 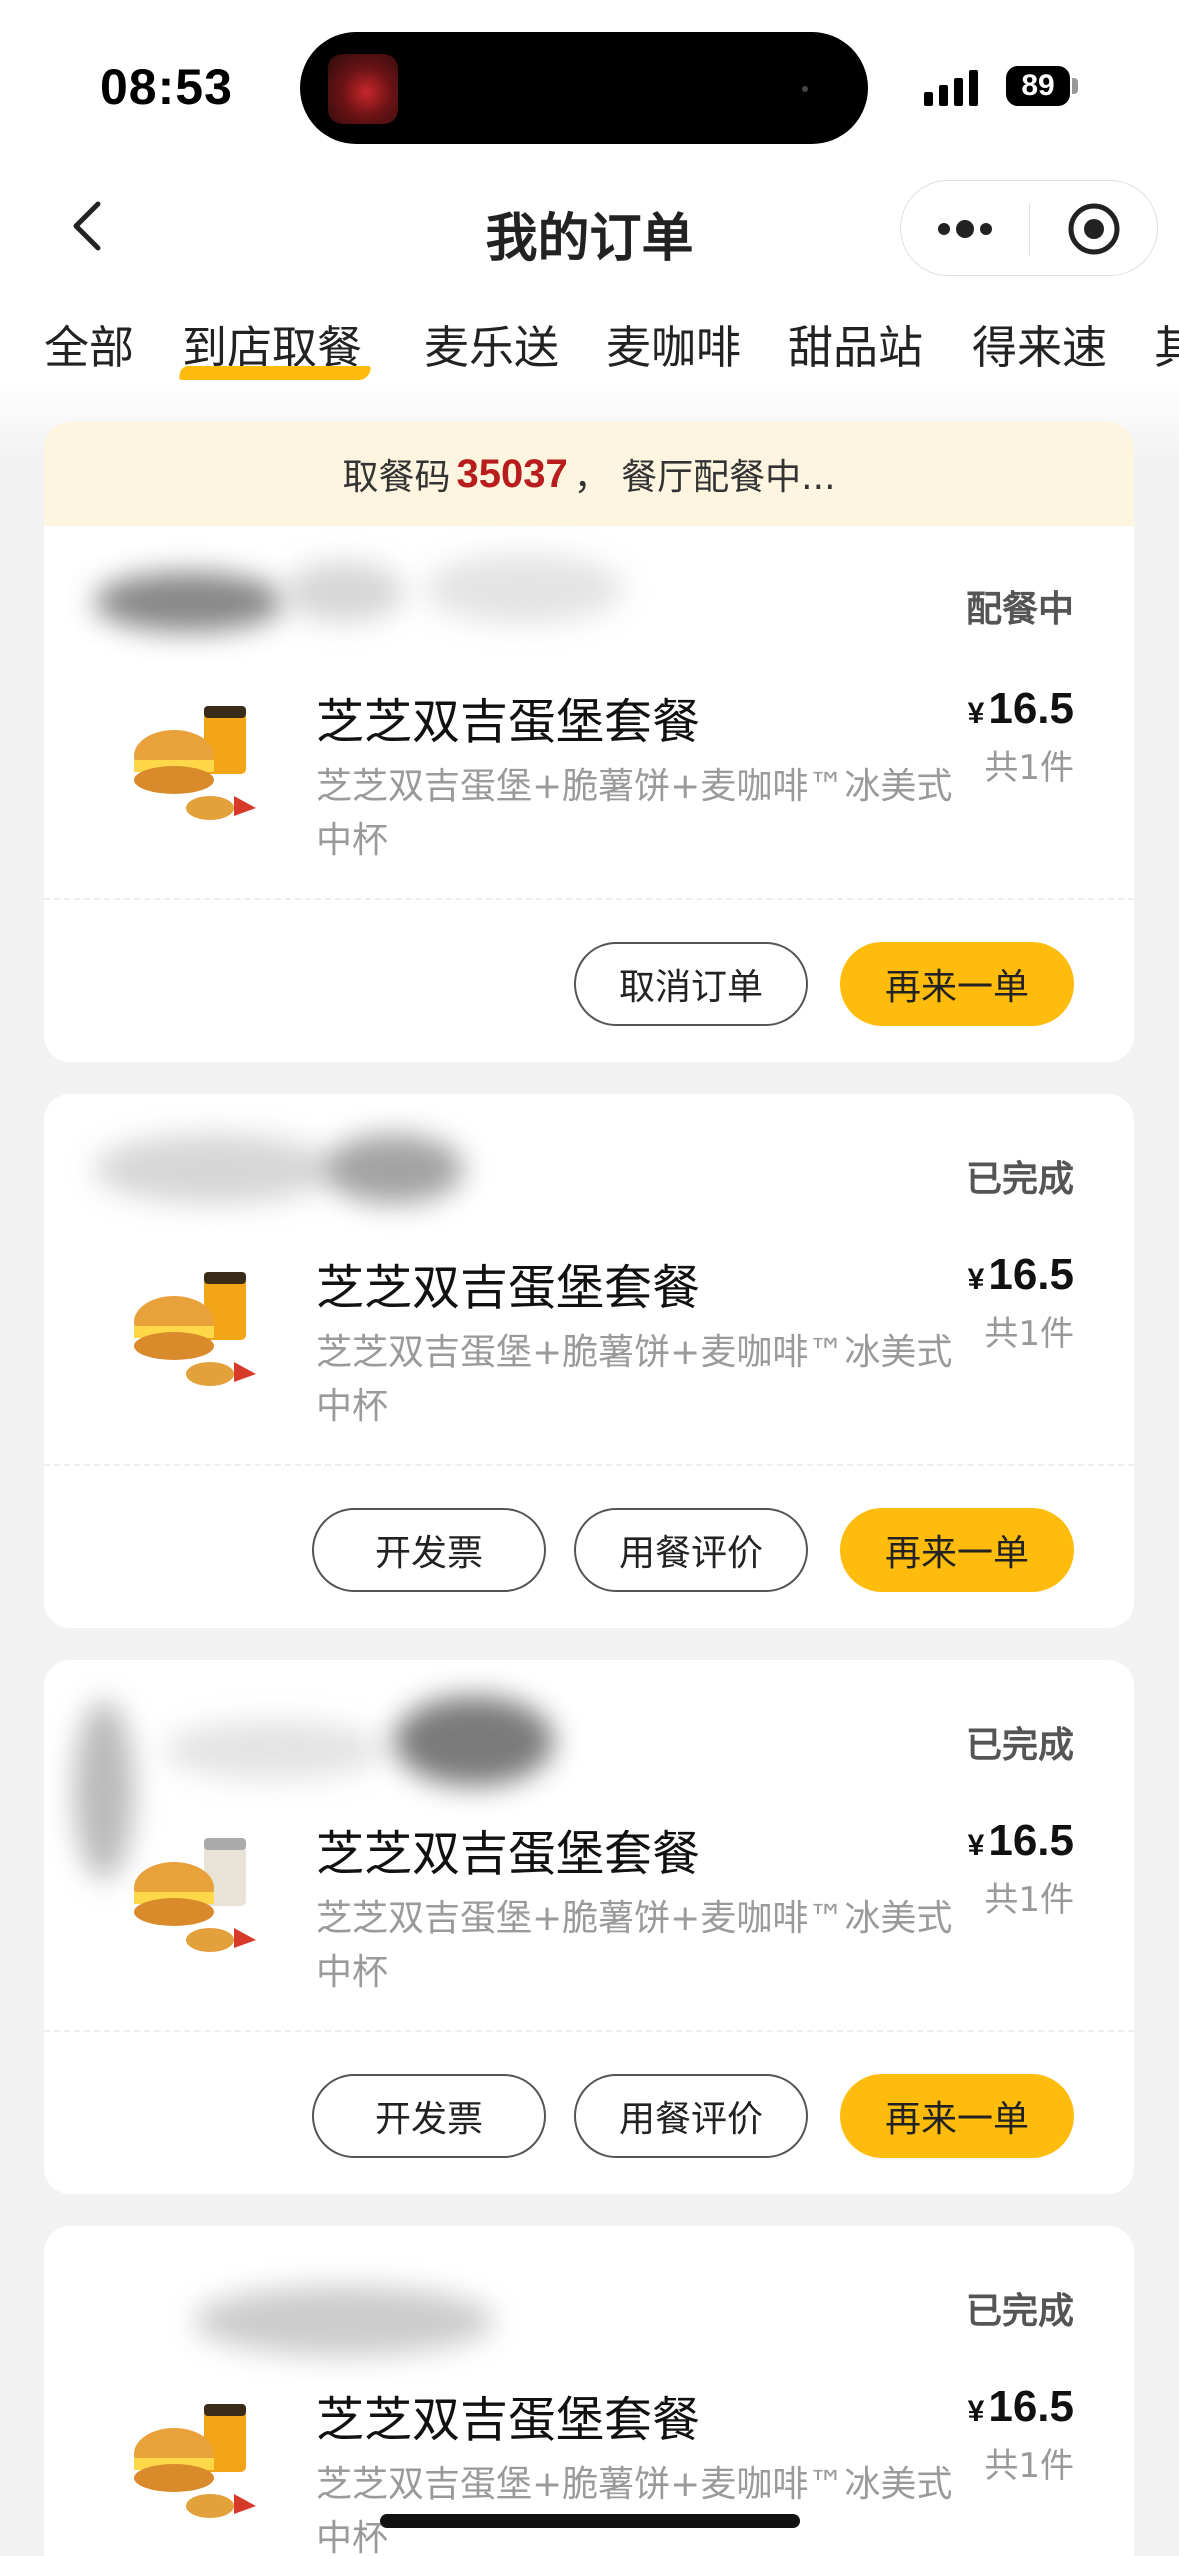 What do you see at coordinates (691, 984) in the screenshot?
I see `cancel-order-button: 取消订单` at bounding box center [691, 984].